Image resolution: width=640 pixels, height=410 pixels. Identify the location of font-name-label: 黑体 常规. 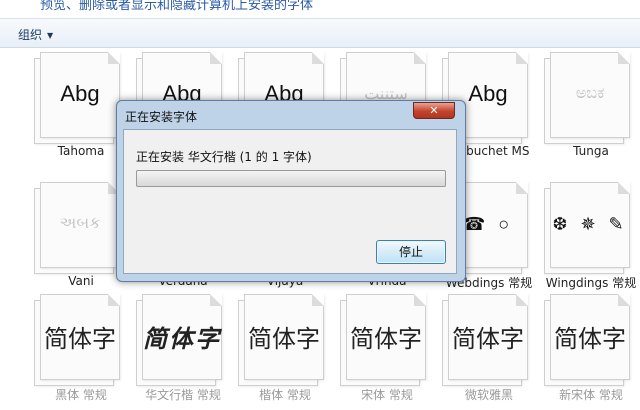
(81, 395).